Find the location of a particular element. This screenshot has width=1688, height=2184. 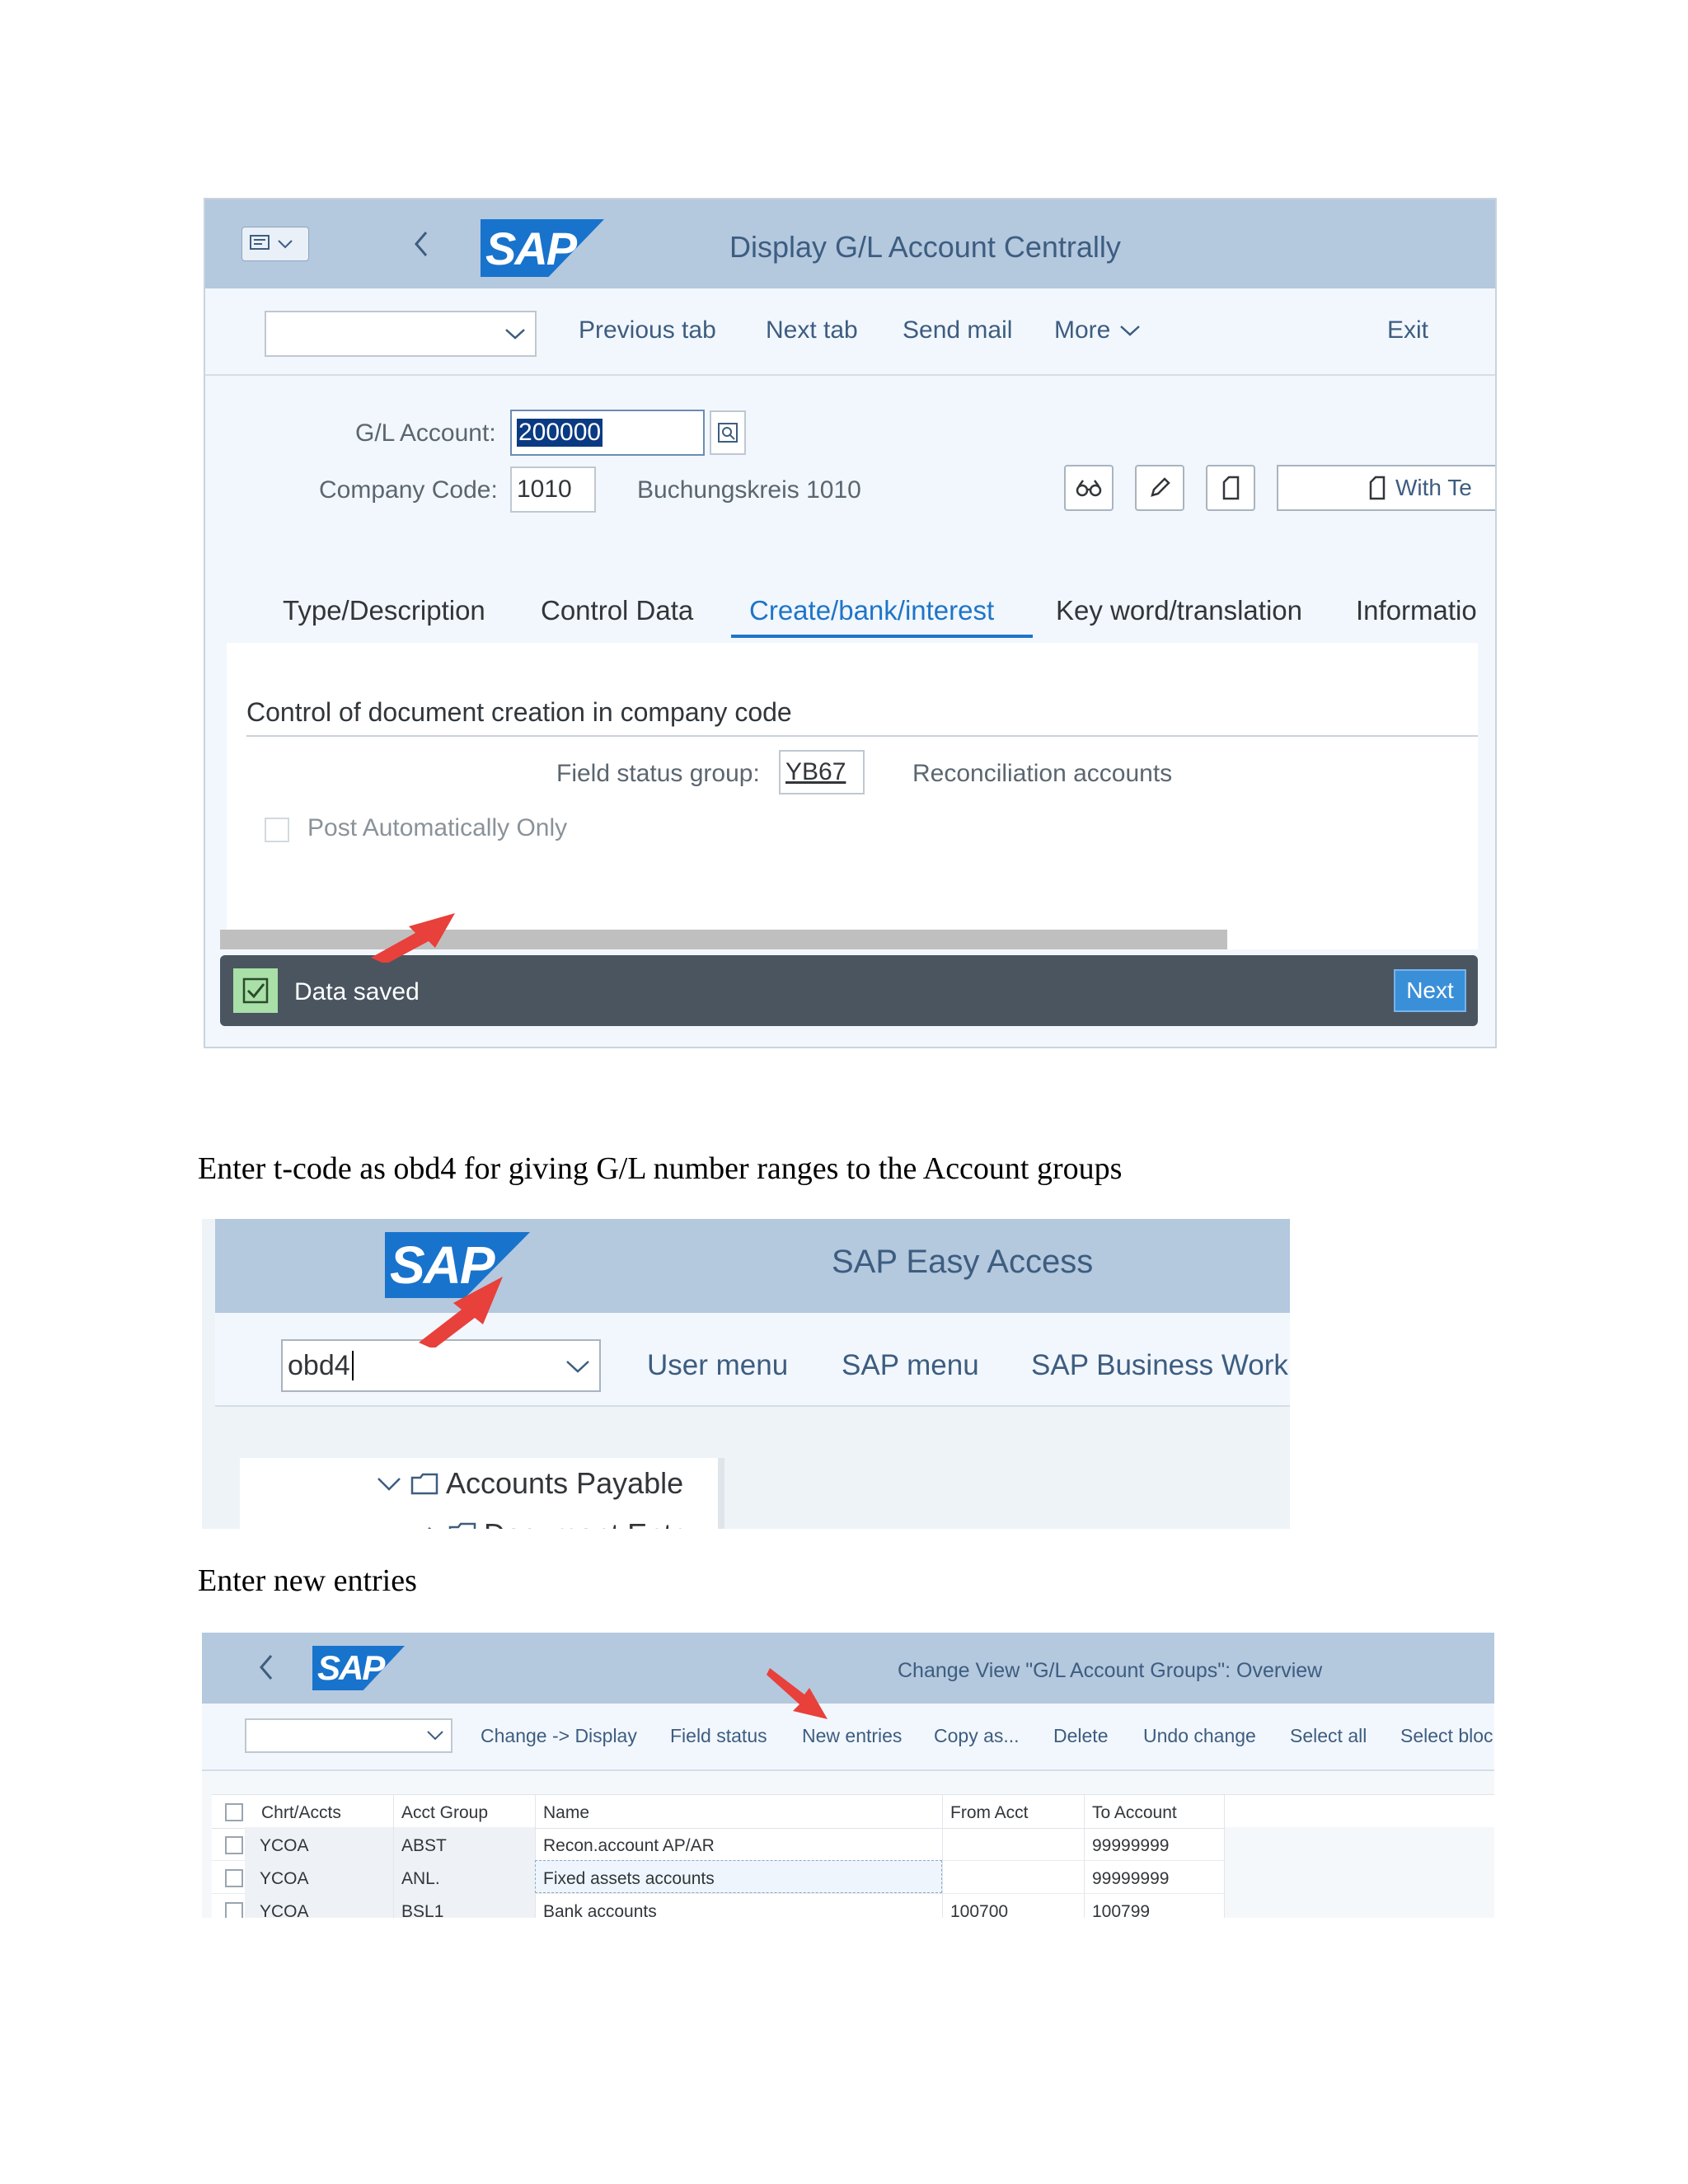

company-code-input: 1010 is located at coordinates (553, 489).